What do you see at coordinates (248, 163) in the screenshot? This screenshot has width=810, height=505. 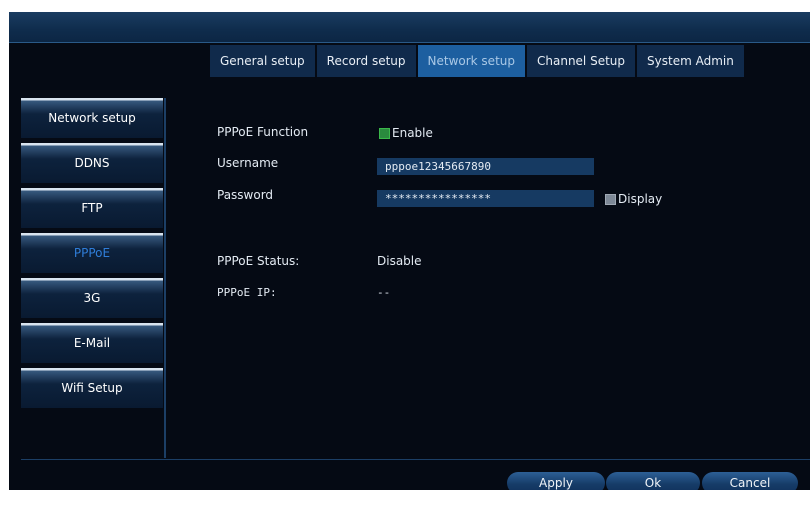 I see `username-label: Username` at bounding box center [248, 163].